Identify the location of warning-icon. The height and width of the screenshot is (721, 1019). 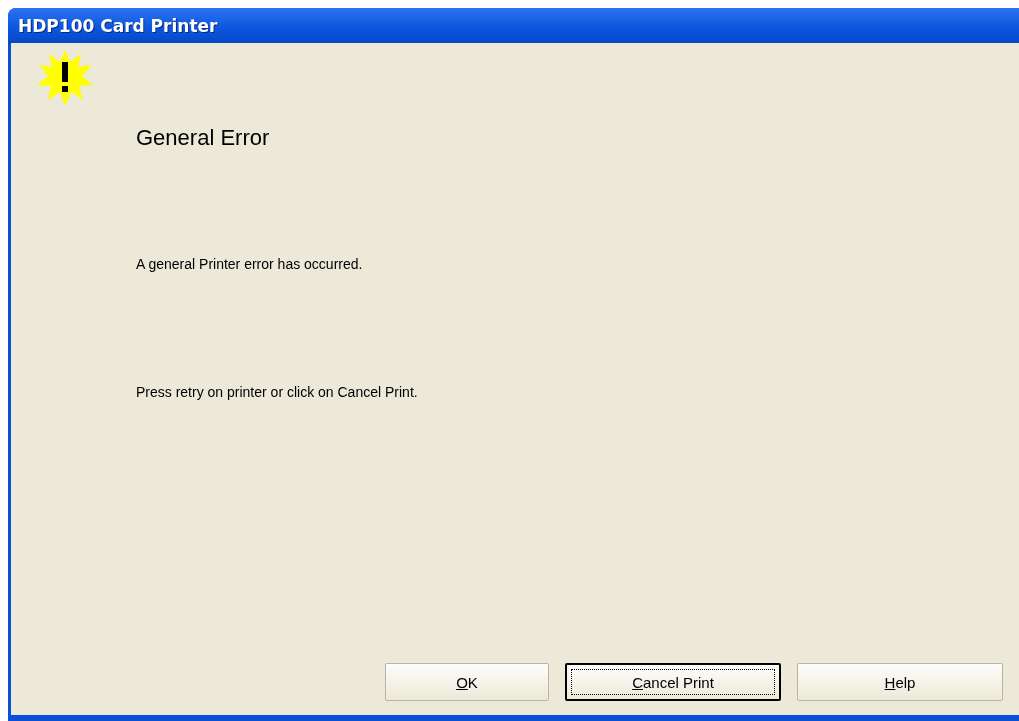
(65, 78).